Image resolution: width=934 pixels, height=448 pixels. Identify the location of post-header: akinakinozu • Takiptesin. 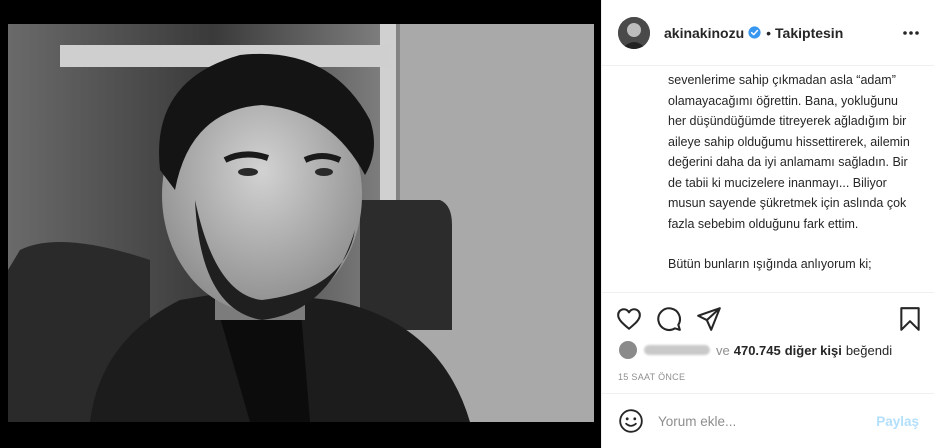
(768, 33).